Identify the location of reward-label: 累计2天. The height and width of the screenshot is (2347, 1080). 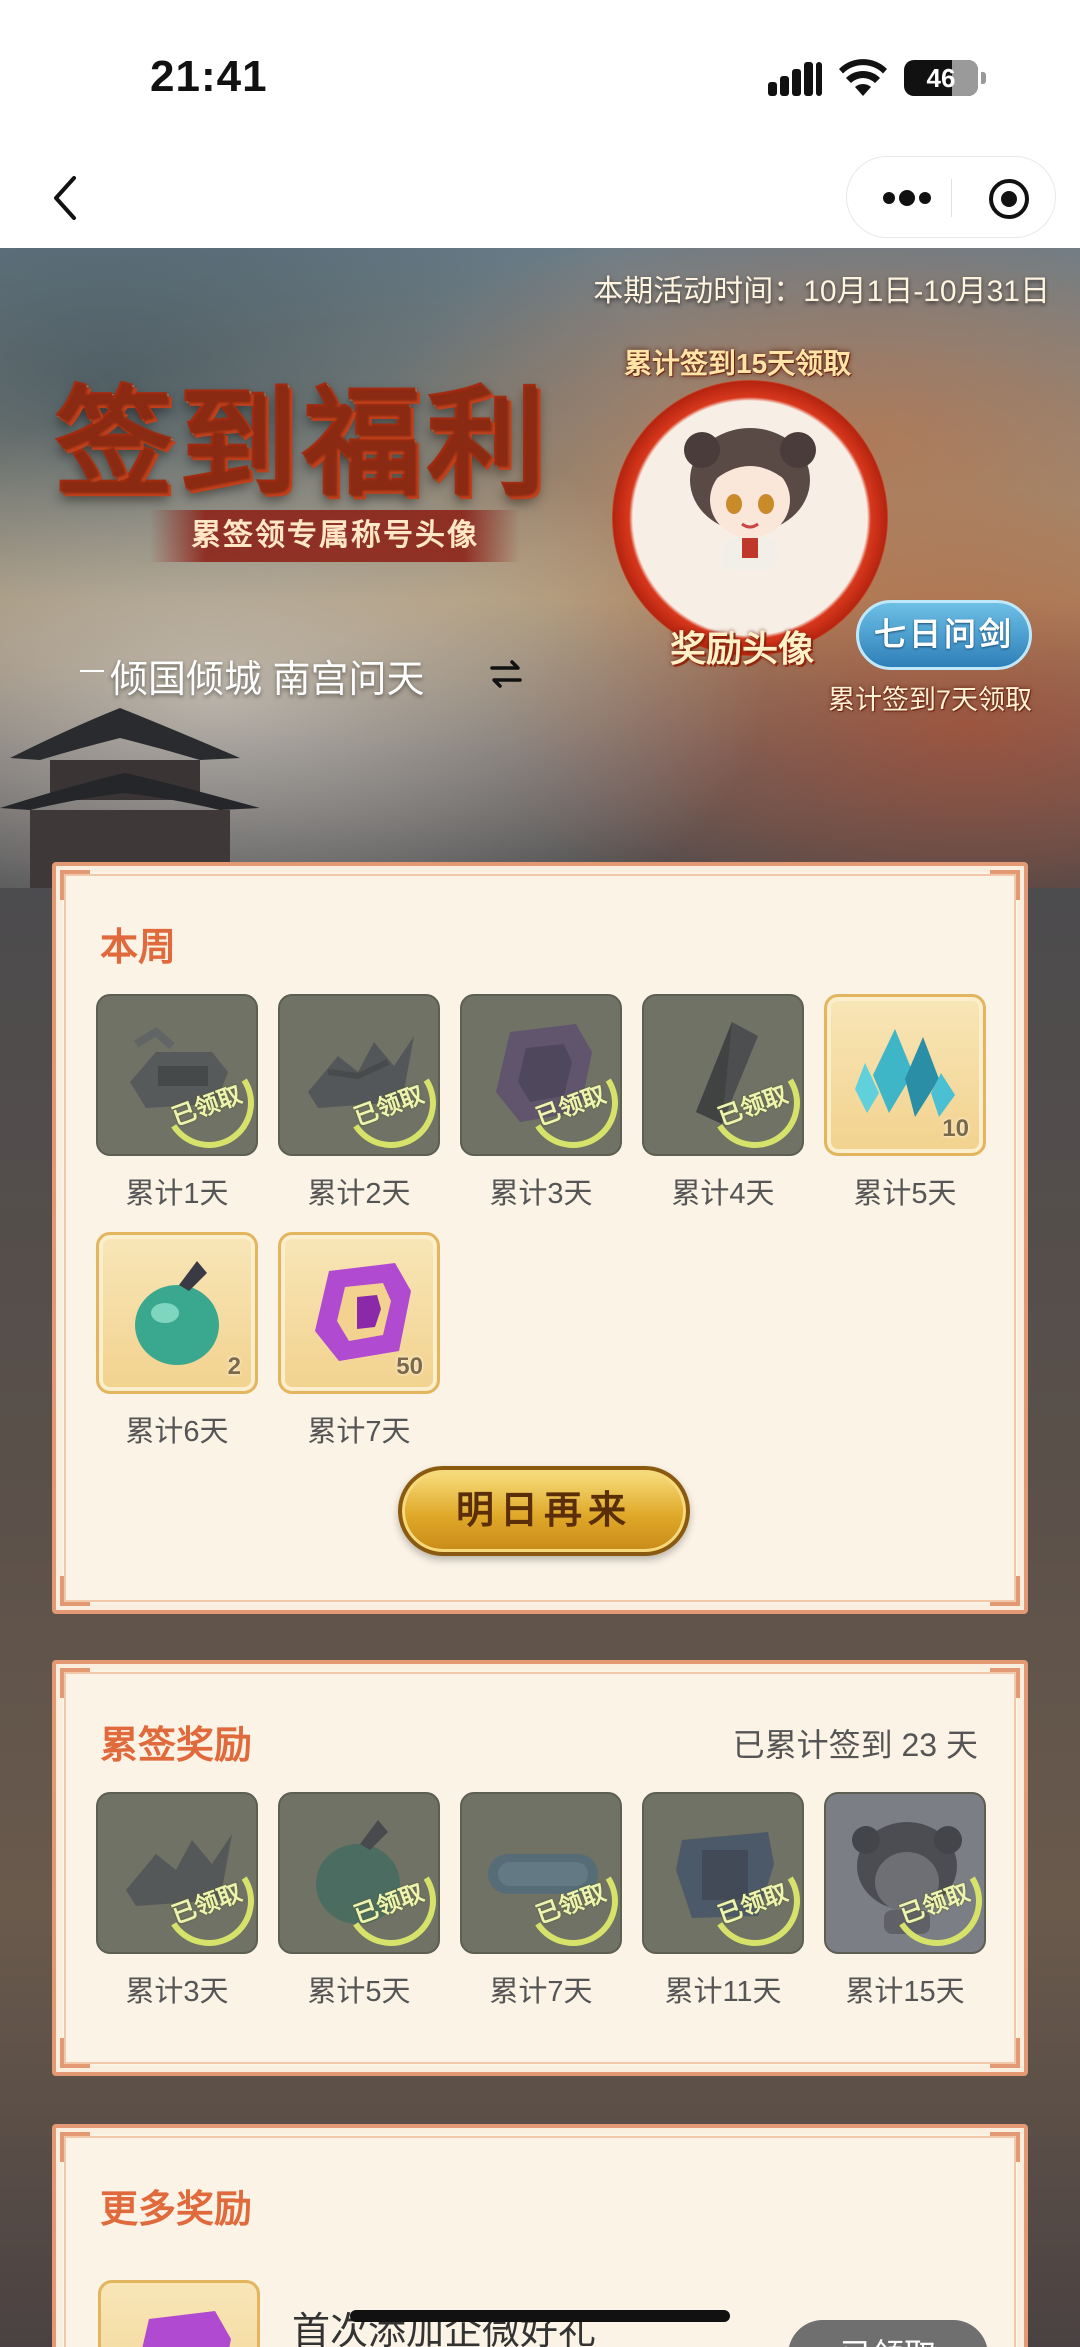
(359, 1194).